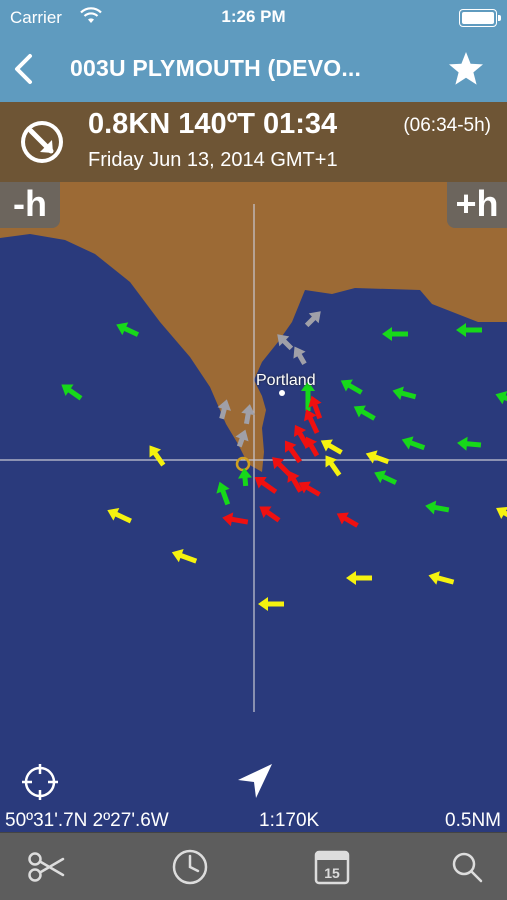  Describe the element at coordinates (480, 18) in the screenshot. I see `battery-icon` at that location.